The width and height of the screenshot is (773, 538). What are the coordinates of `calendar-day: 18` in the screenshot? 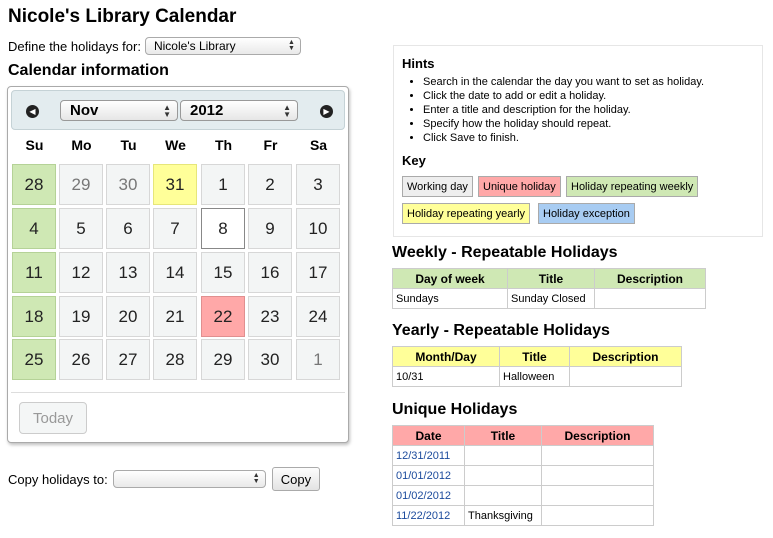 It's located at (34, 316).